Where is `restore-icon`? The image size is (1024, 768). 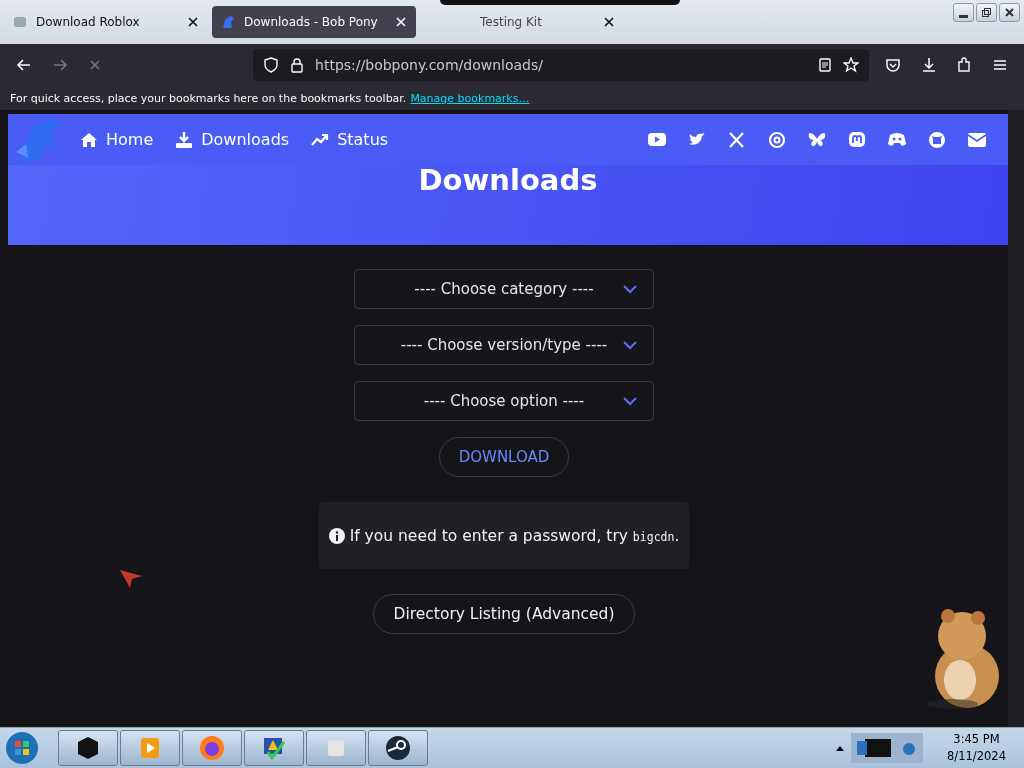 restore-icon is located at coordinates (986, 12).